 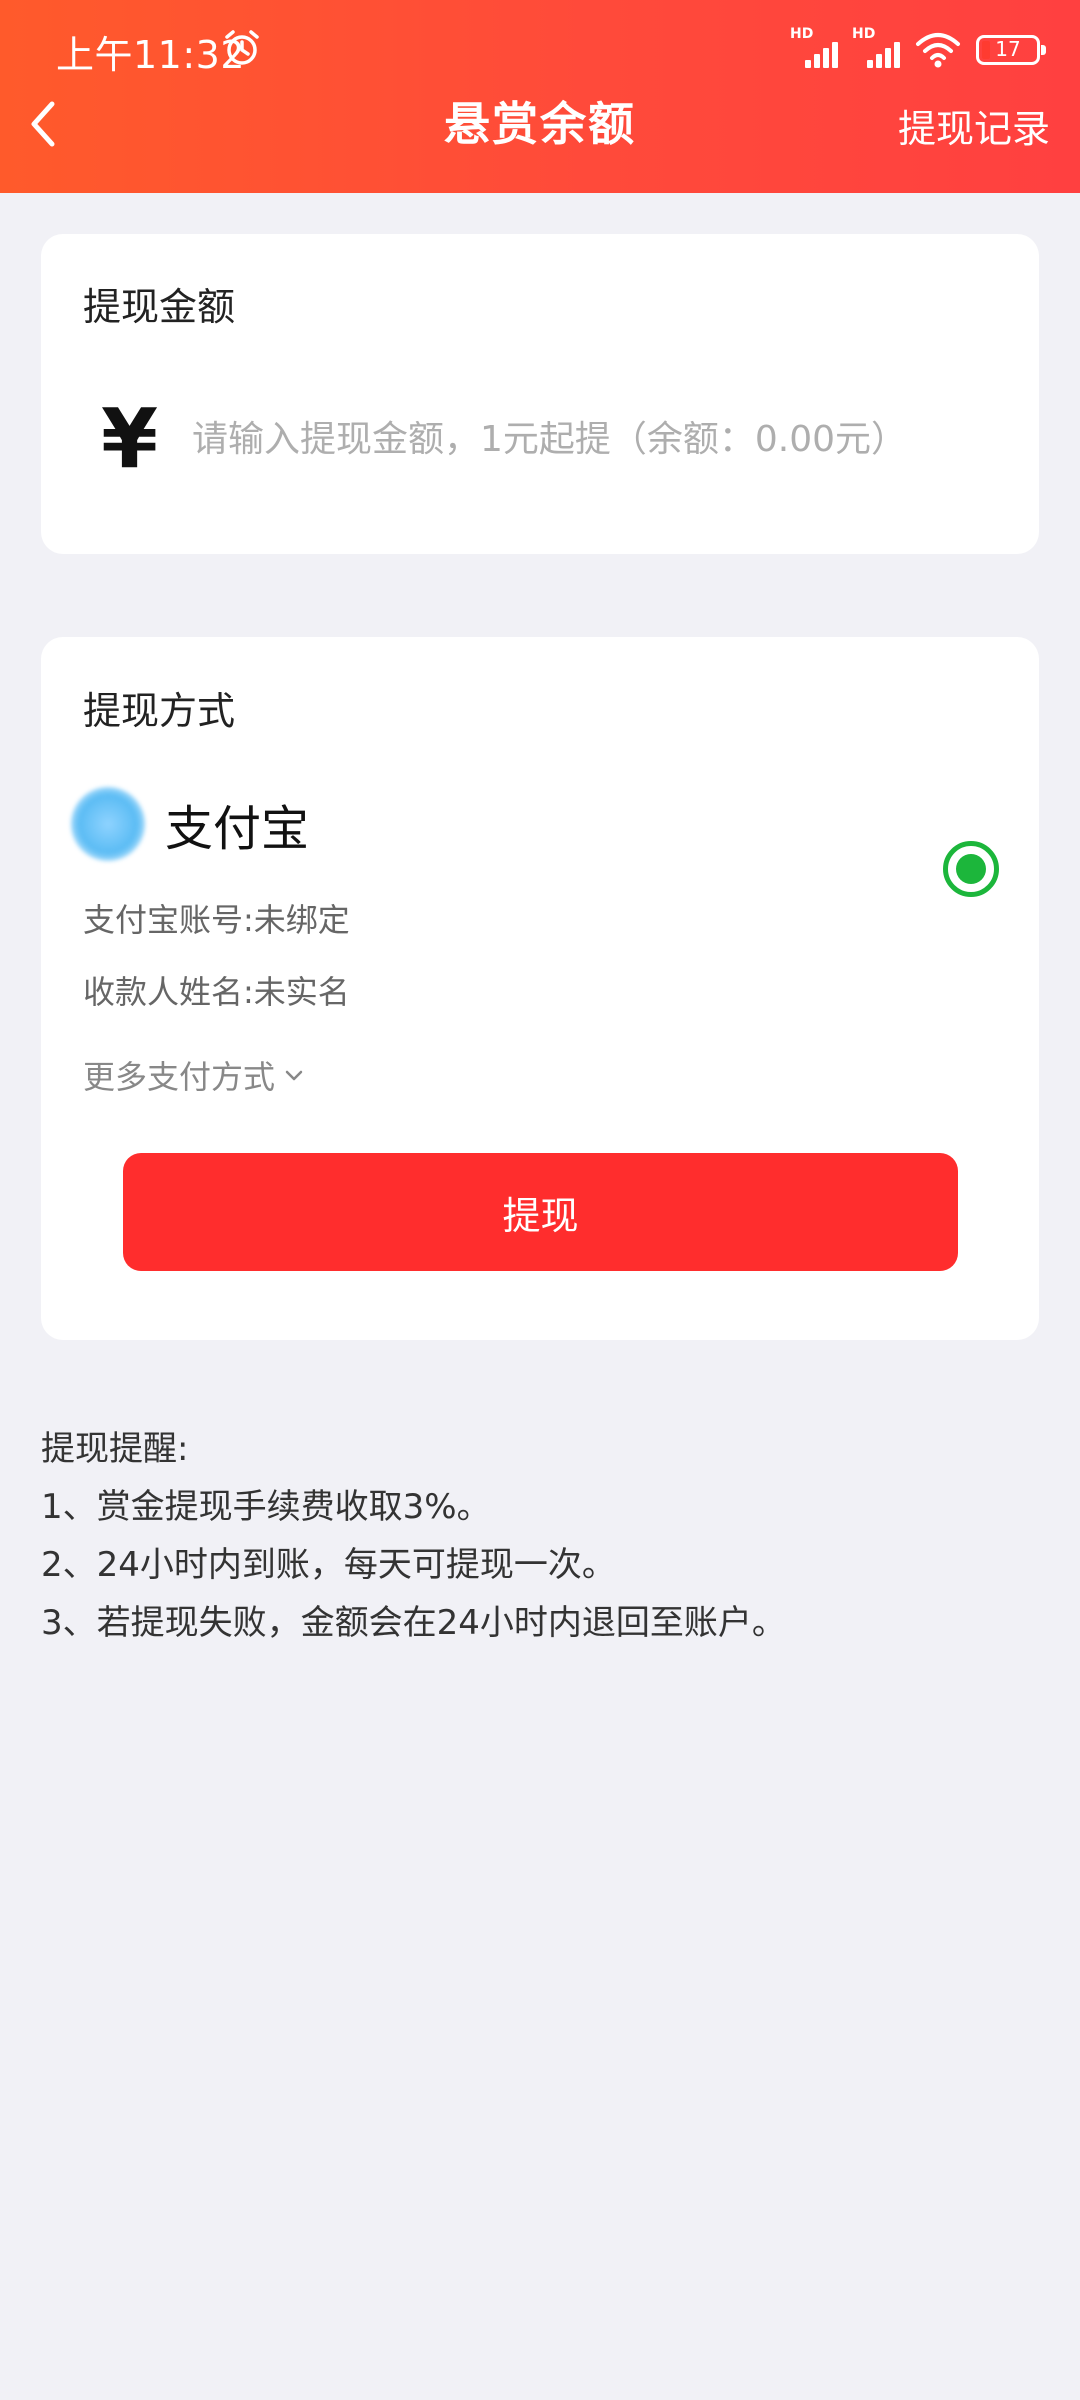 What do you see at coordinates (413, 1623) in the screenshot?
I see `notes-item: 3、若提现失败，金额会在24小时内退回至账户。` at bounding box center [413, 1623].